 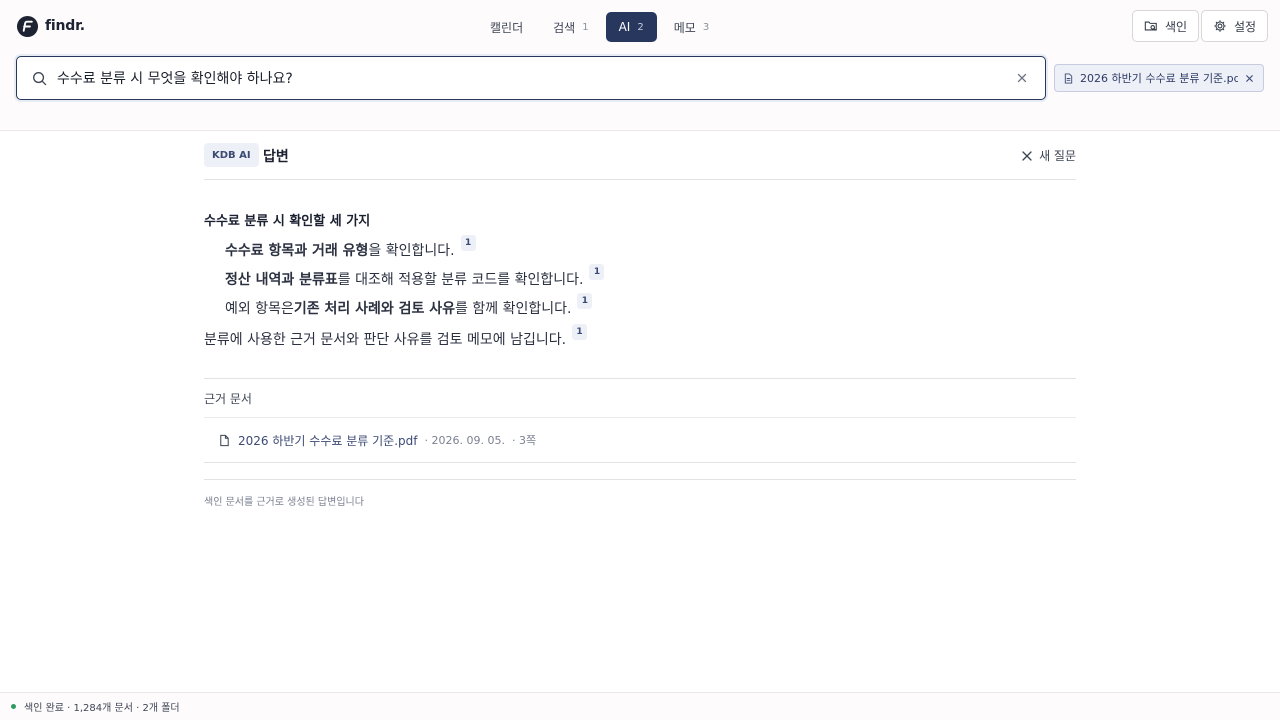 I want to click on tab-calendar: 캘린더, so click(x=506, y=27).